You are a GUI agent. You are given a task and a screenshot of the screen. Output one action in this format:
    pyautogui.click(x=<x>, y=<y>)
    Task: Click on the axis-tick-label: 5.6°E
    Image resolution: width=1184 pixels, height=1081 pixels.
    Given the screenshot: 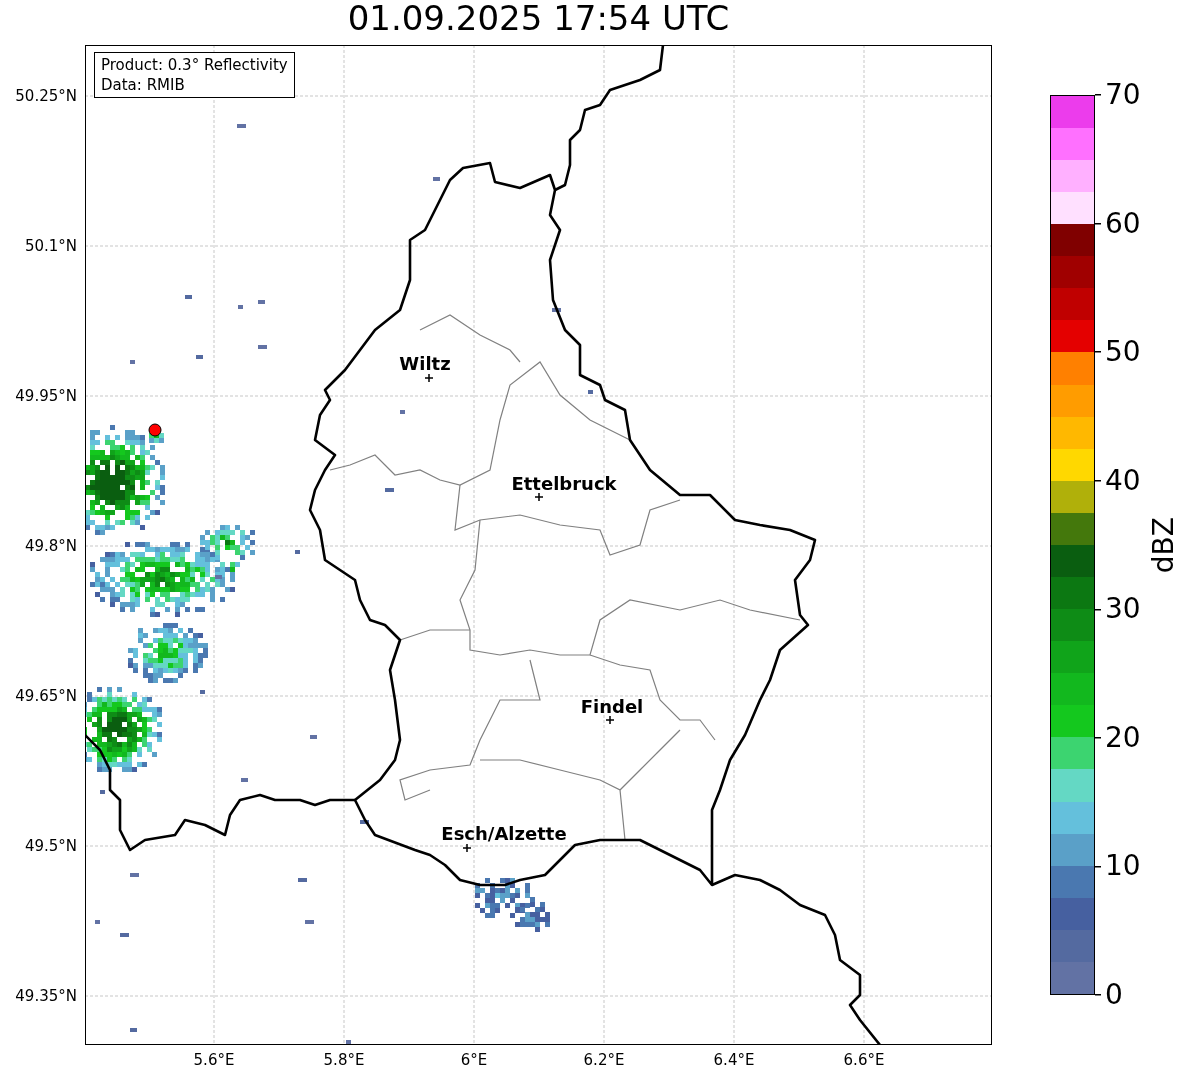 What is the action you would take?
    pyautogui.click(x=214, y=1060)
    